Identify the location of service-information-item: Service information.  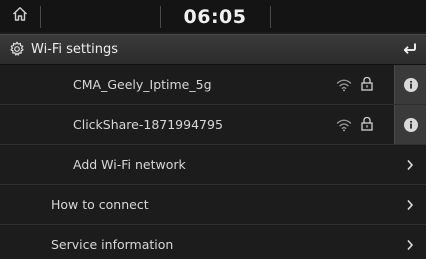
(213, 242).